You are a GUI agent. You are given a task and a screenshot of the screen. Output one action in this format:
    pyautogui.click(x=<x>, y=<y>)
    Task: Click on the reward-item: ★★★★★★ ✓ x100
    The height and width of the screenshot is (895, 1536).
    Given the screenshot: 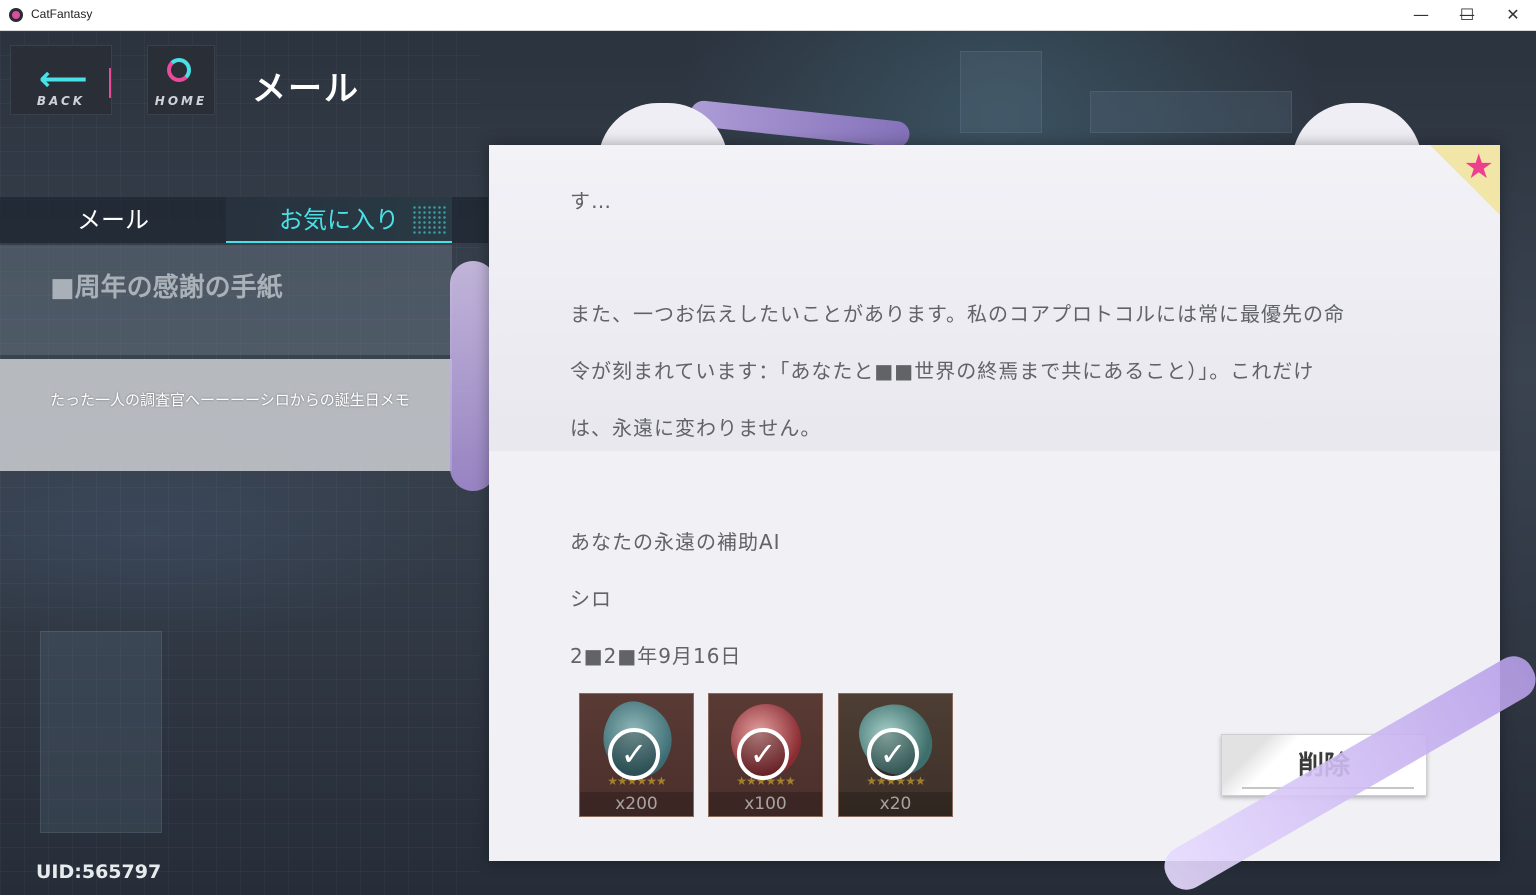 What is the action you would take?
    pyautogui.click(x=765, y=755)
    